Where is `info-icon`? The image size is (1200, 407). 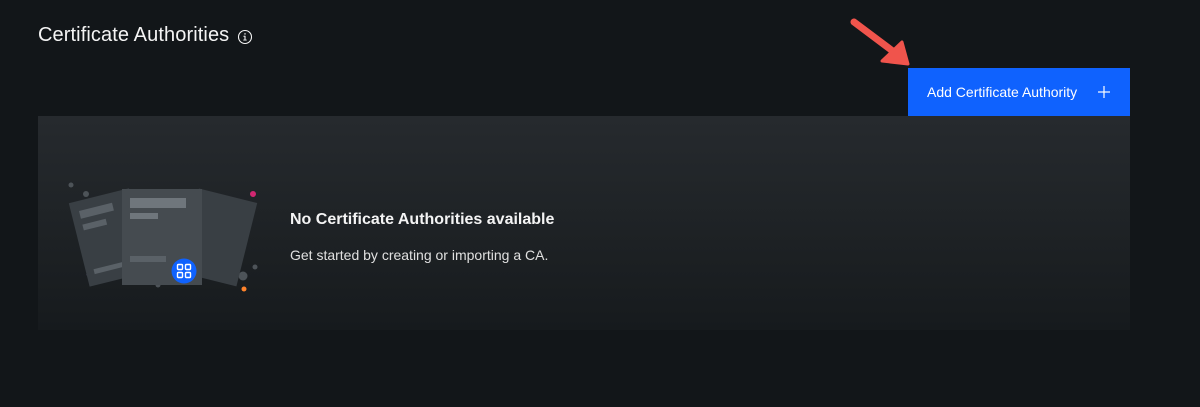
info-icon is located at coordinates (245, 37).